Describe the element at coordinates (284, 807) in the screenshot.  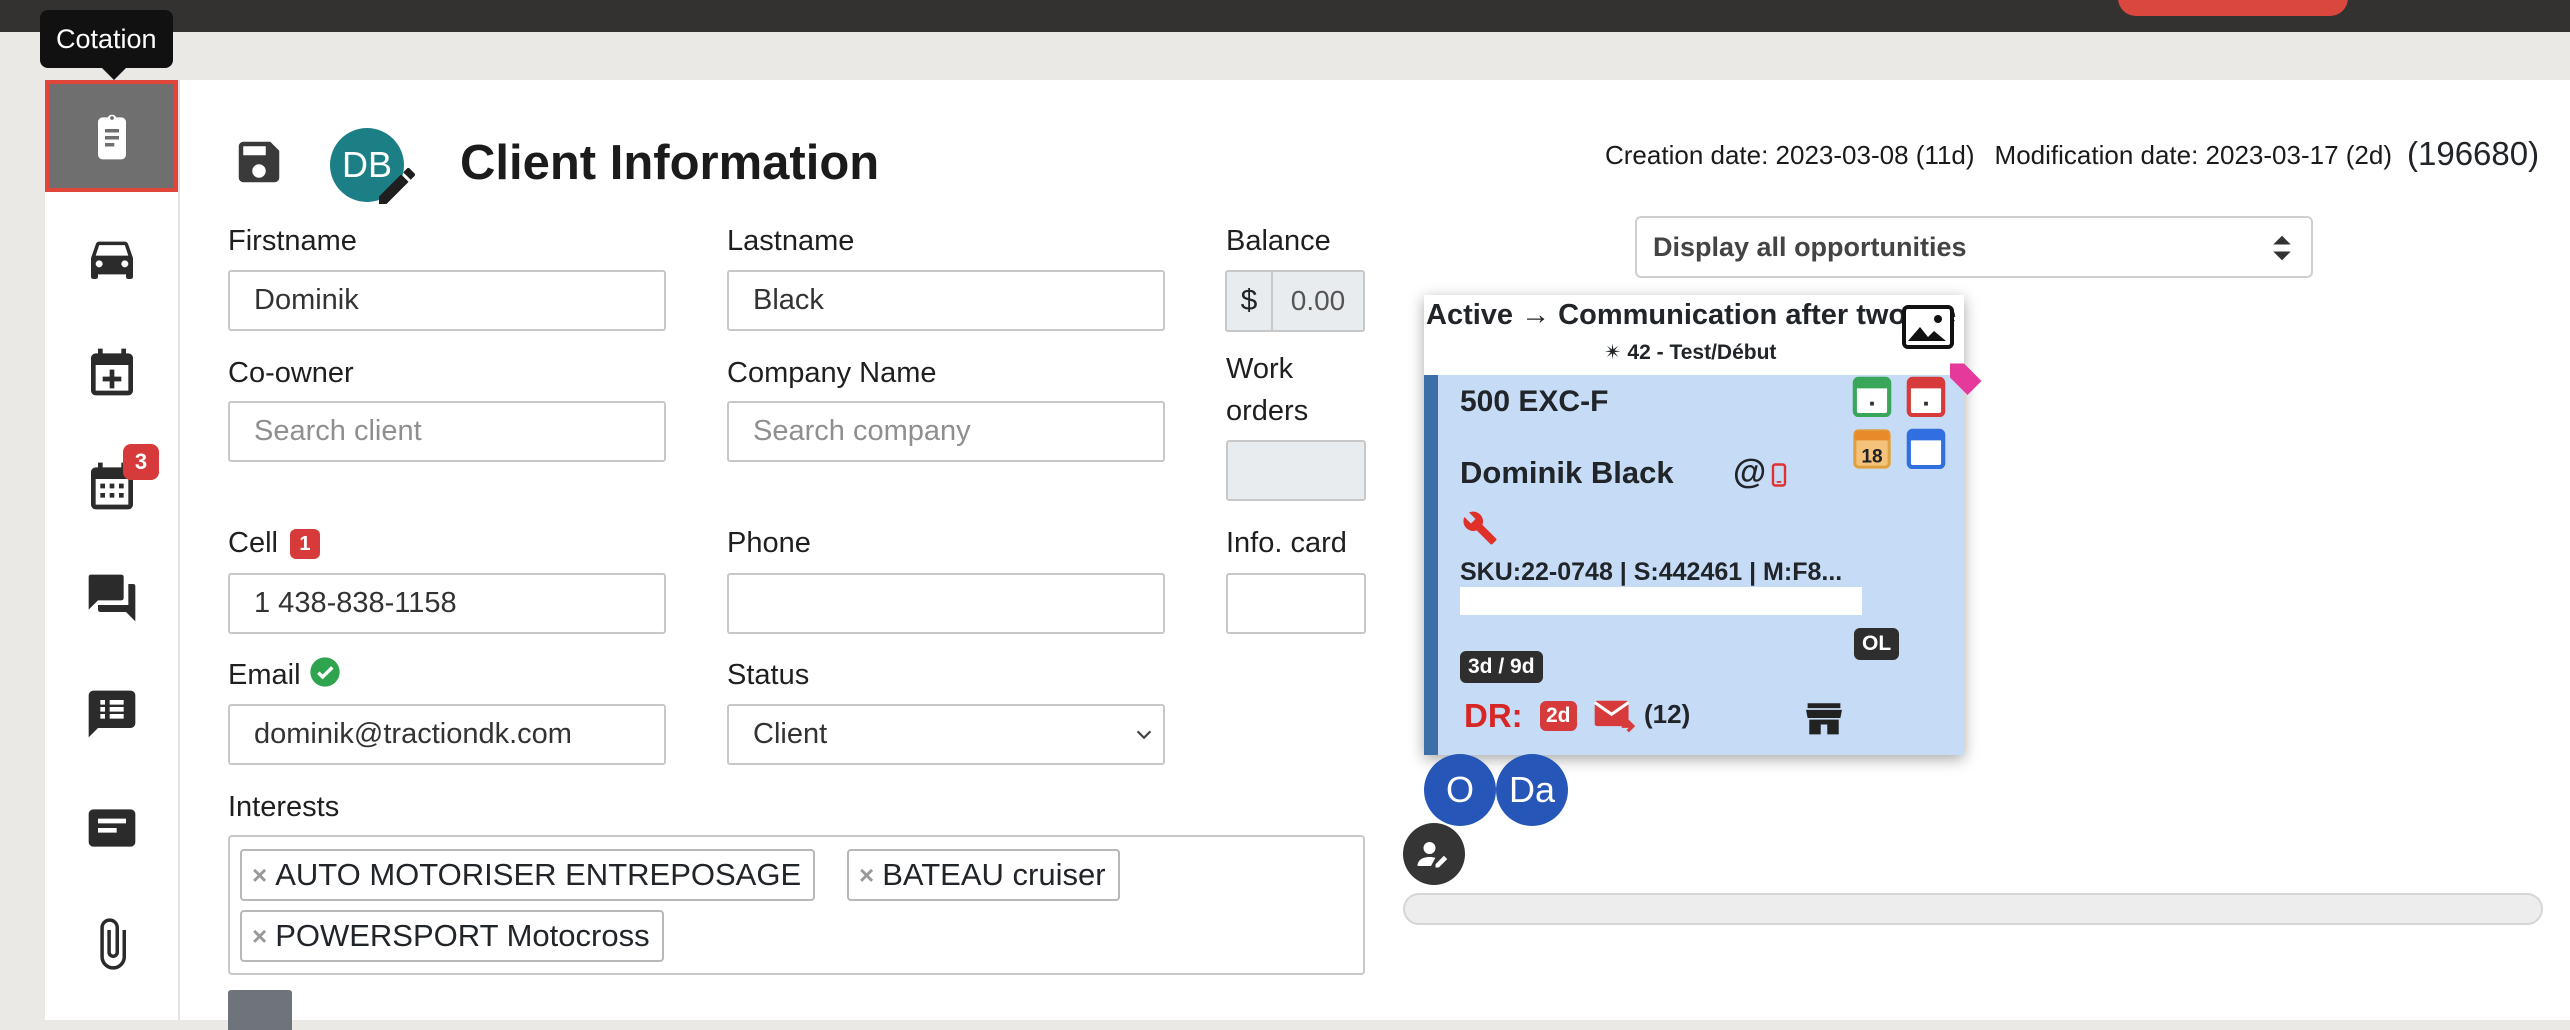
I see `interests-label: Interests` at that location.